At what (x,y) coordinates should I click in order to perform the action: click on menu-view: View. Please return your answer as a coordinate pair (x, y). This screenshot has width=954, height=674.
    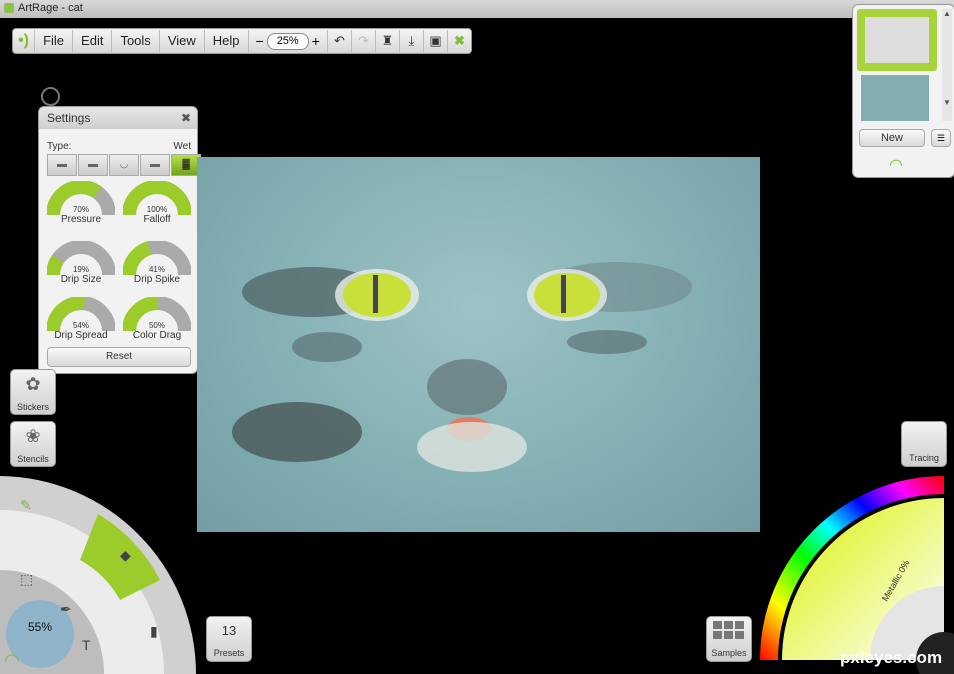
    Looking at the image, I should click on (181, 41).